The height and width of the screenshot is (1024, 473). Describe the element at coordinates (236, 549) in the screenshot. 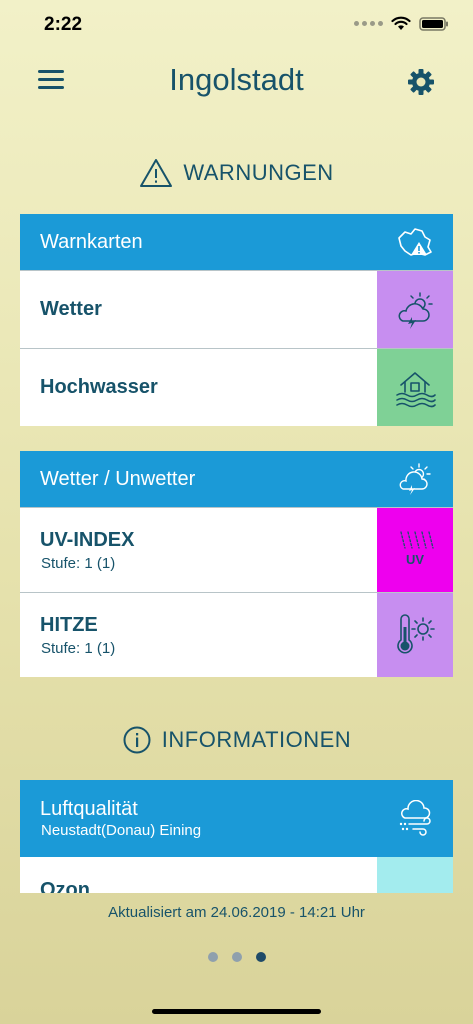

I see `warning-row-uv-index: UV-INDEX Stufe: 1 (1) UV` at that location.